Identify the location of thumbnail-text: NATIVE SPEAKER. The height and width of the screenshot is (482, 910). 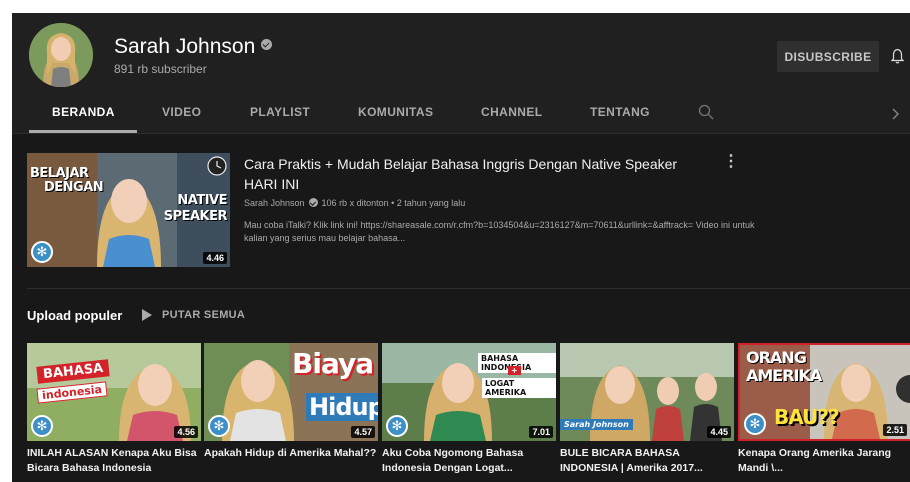
(195, 208).